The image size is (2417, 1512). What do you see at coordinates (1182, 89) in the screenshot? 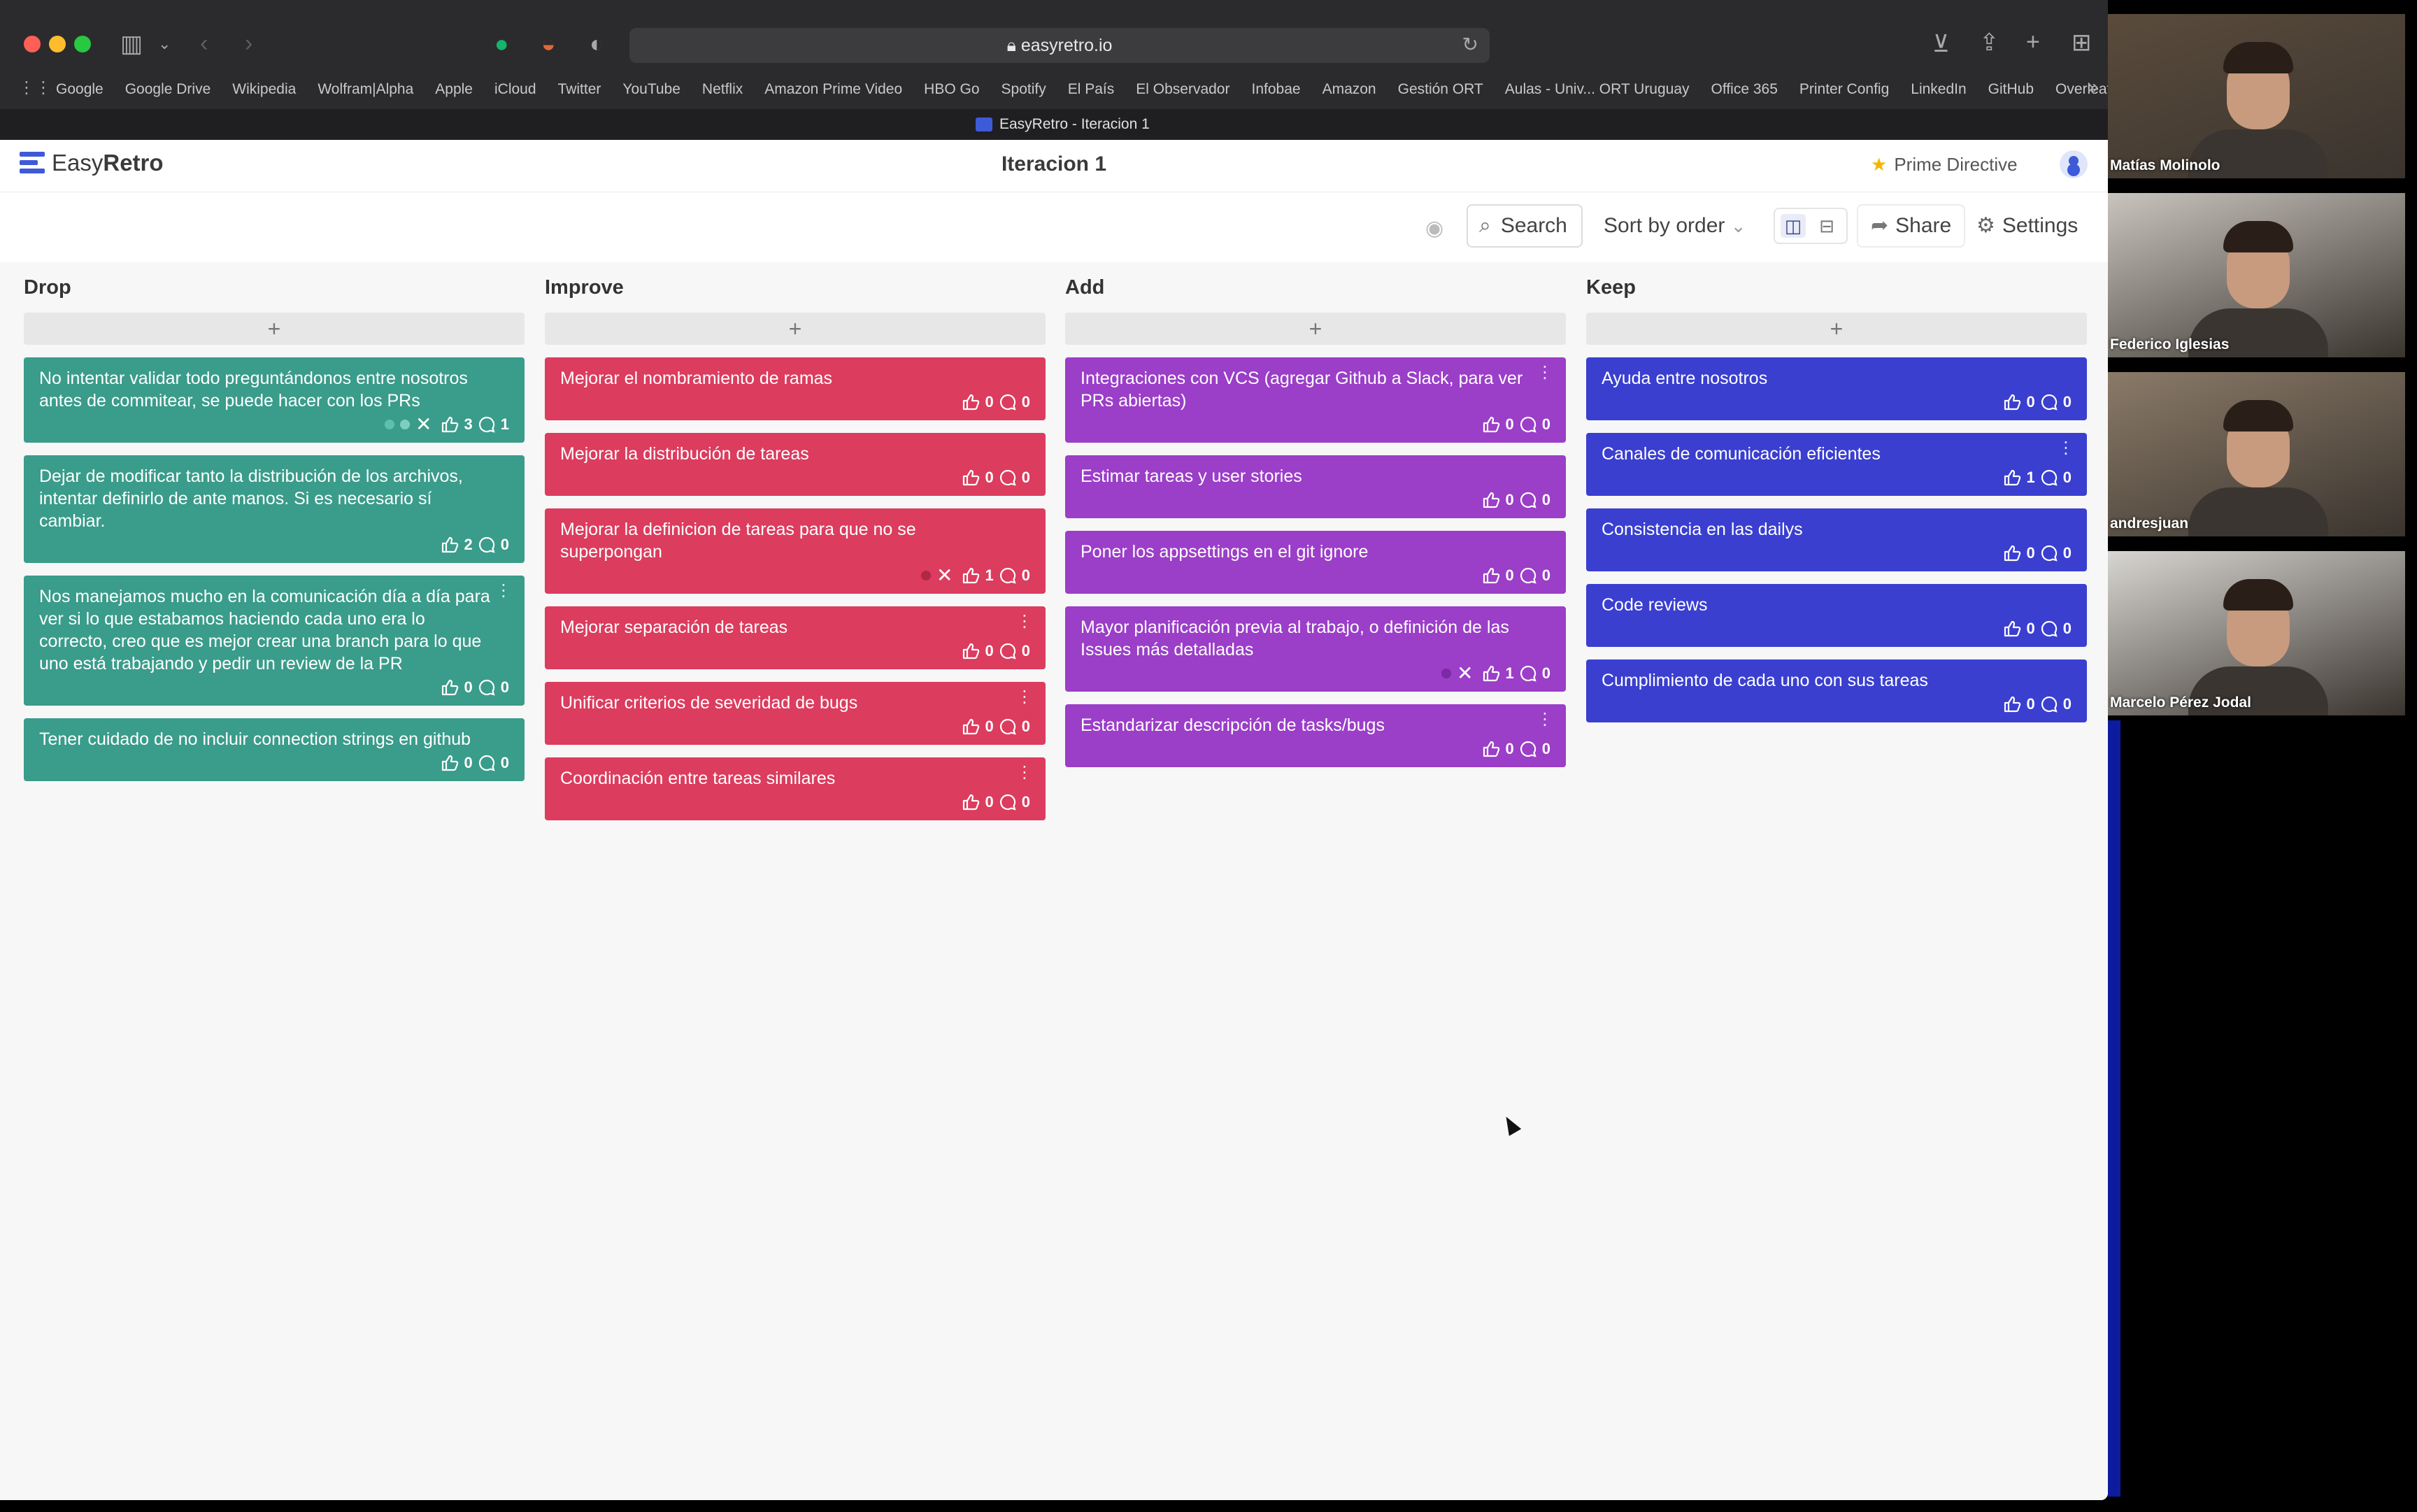
I see `bookmark-item: El Observador` at bounding box center [1182, 89].